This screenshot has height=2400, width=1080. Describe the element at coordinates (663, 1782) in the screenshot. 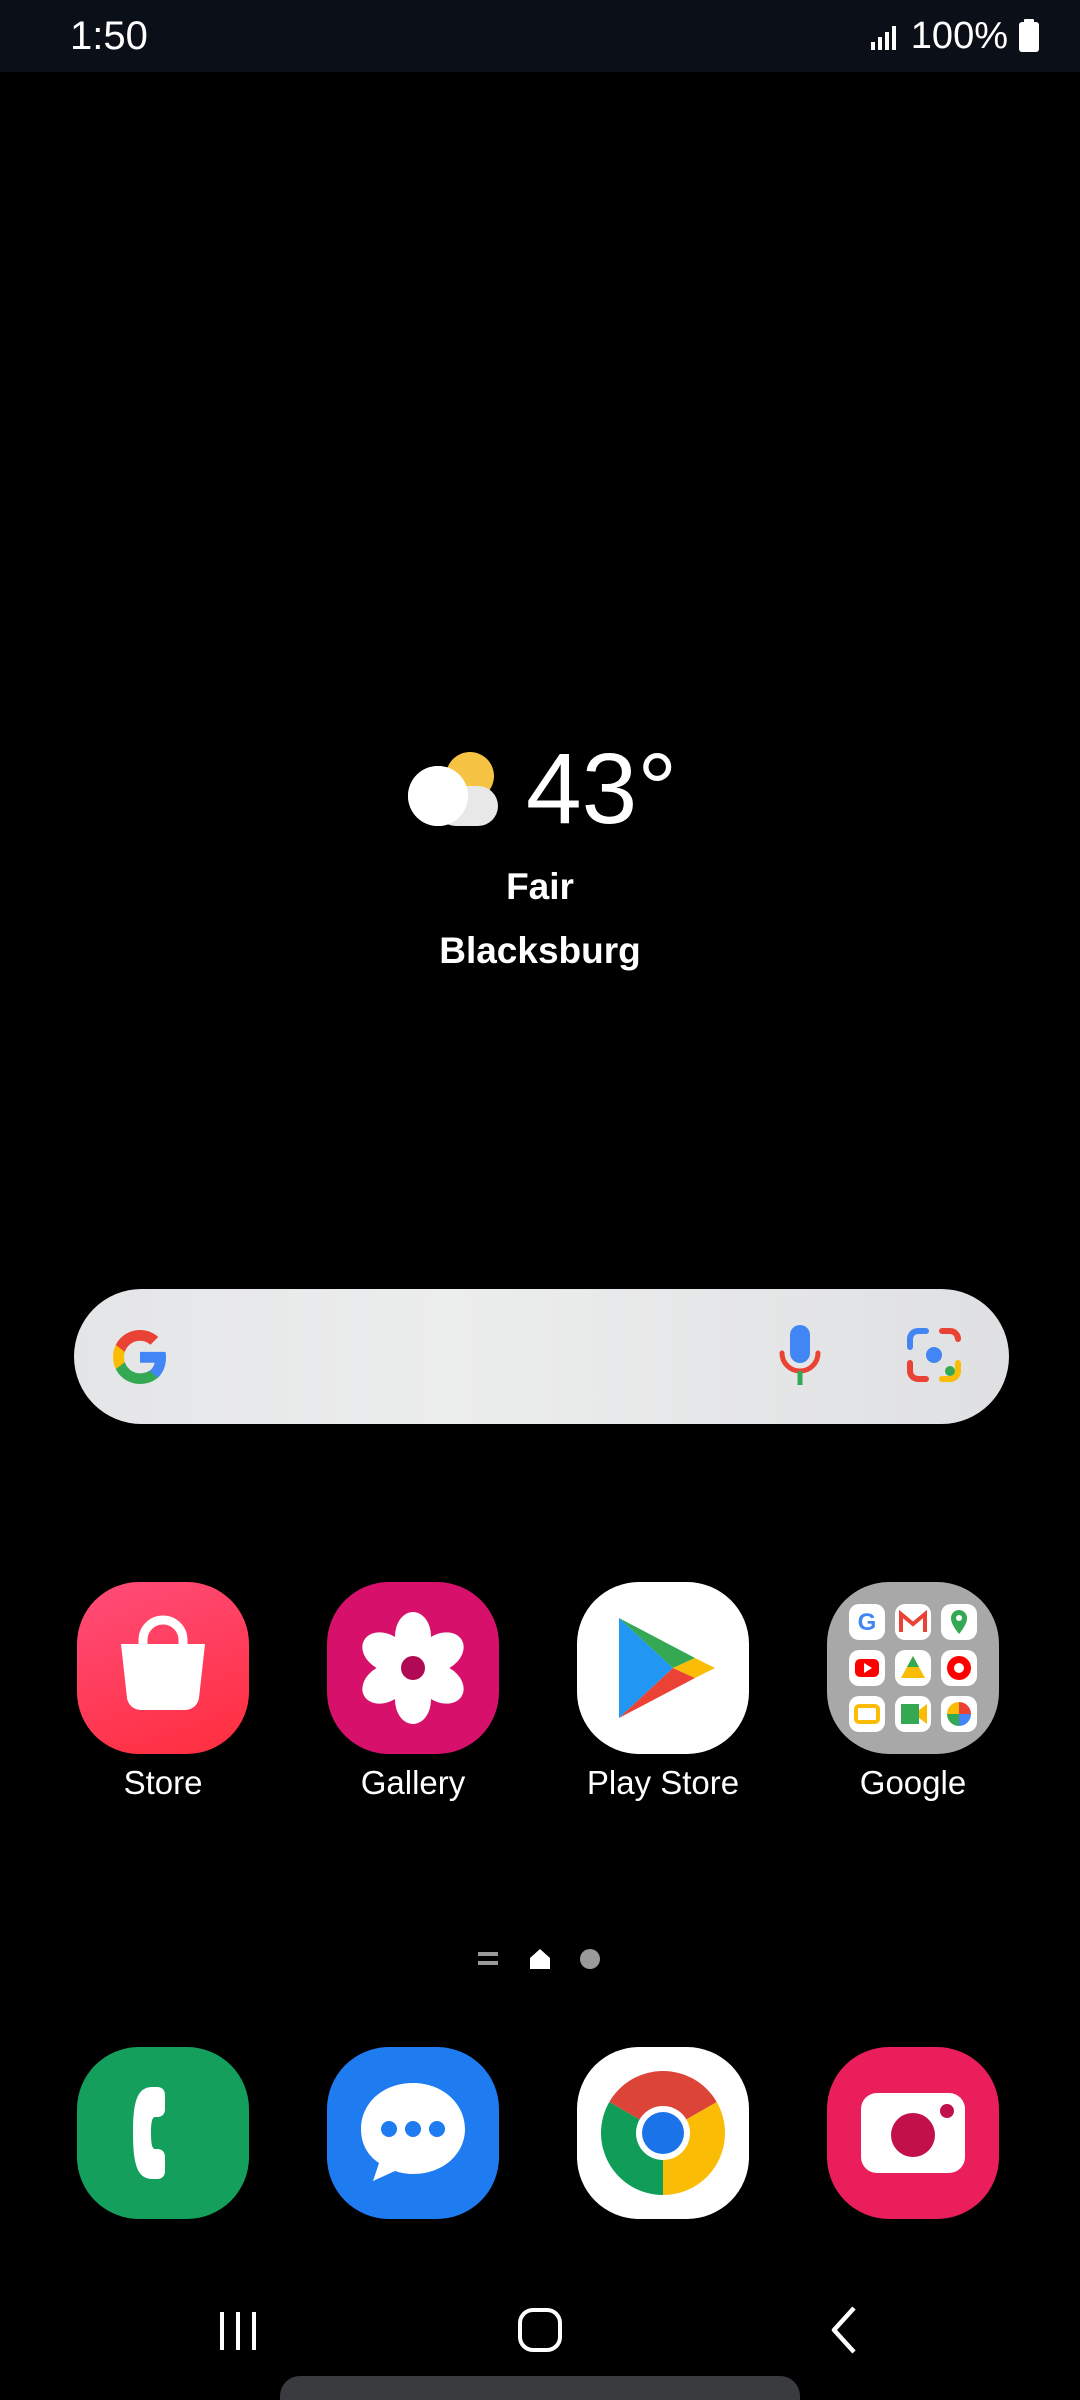

I see `app-label: Play Store` at that location.